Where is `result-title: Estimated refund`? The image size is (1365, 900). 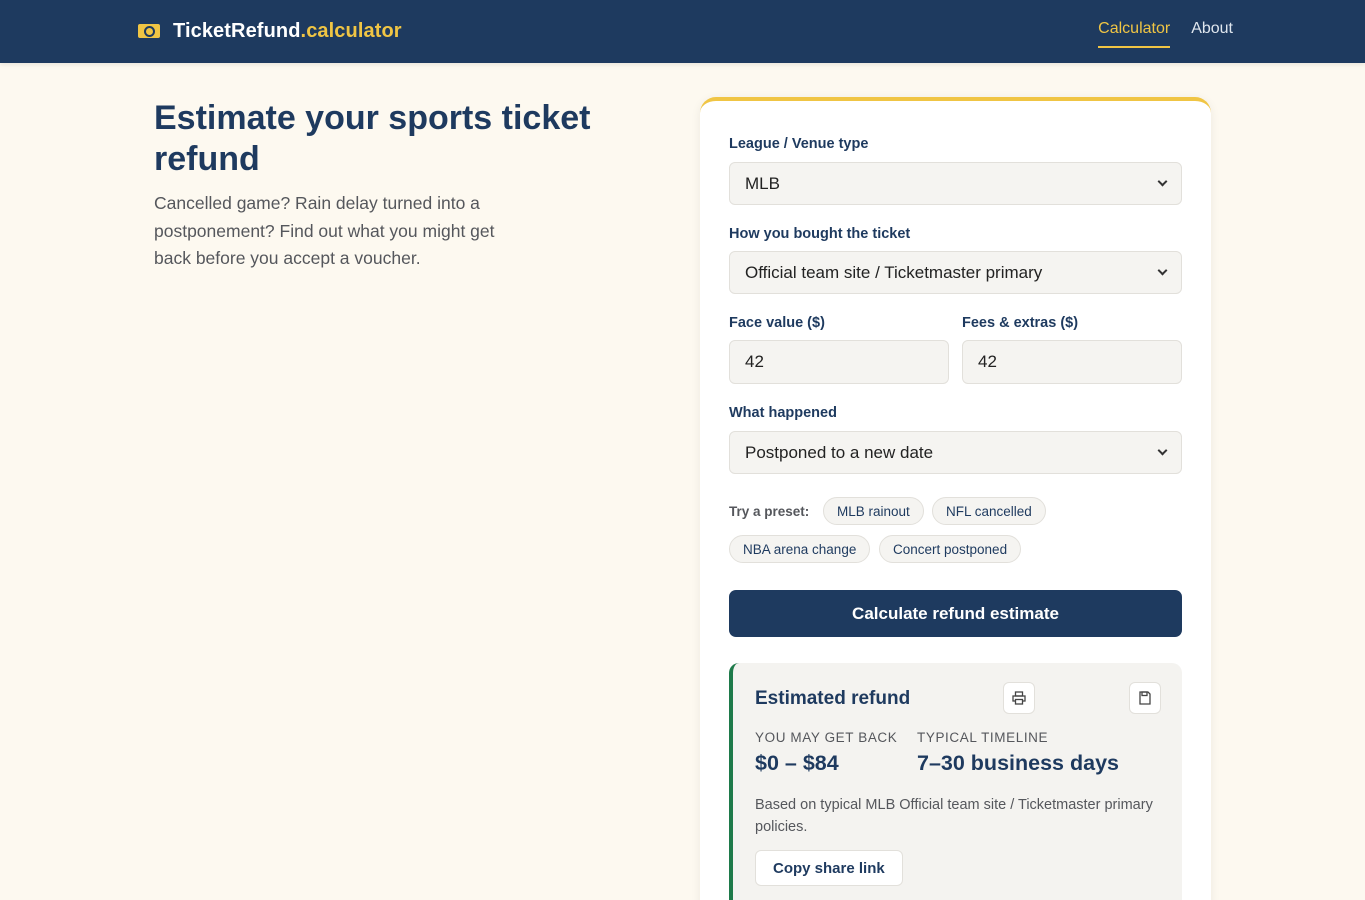 result-title: Estimated refund is located at coordinates (833, 698).